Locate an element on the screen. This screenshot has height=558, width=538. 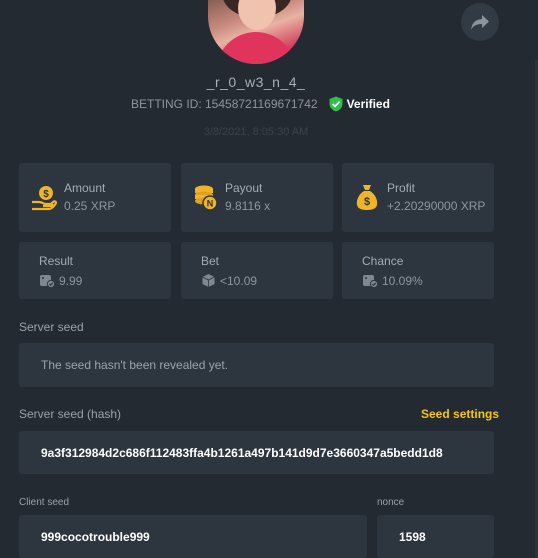
share-button is located at coordinates (480, 22).